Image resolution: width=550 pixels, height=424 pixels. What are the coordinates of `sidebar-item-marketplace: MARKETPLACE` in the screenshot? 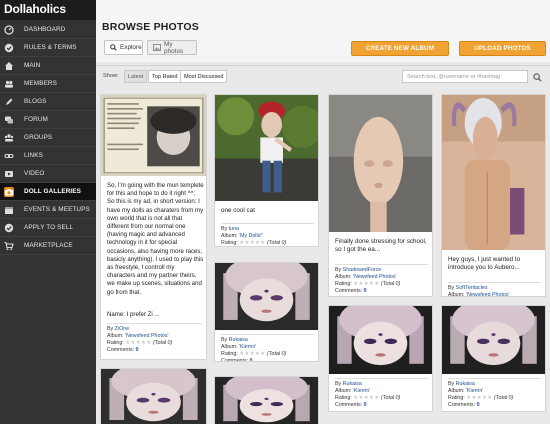 It's located at (48, 246).